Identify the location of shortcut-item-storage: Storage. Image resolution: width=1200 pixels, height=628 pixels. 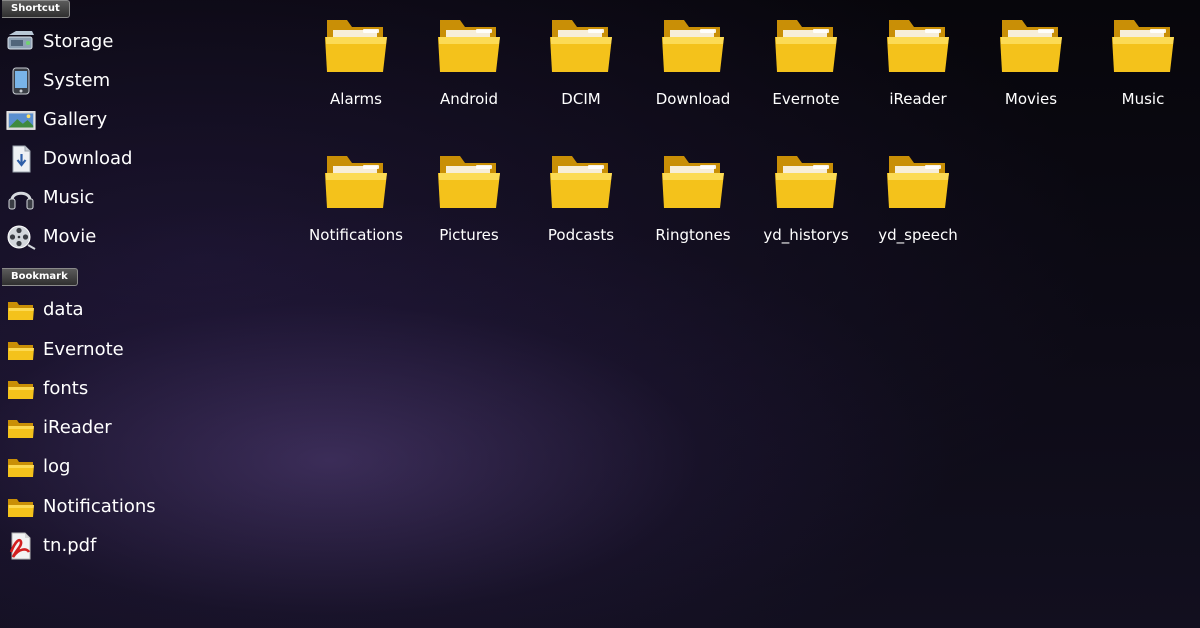
(59, 42).